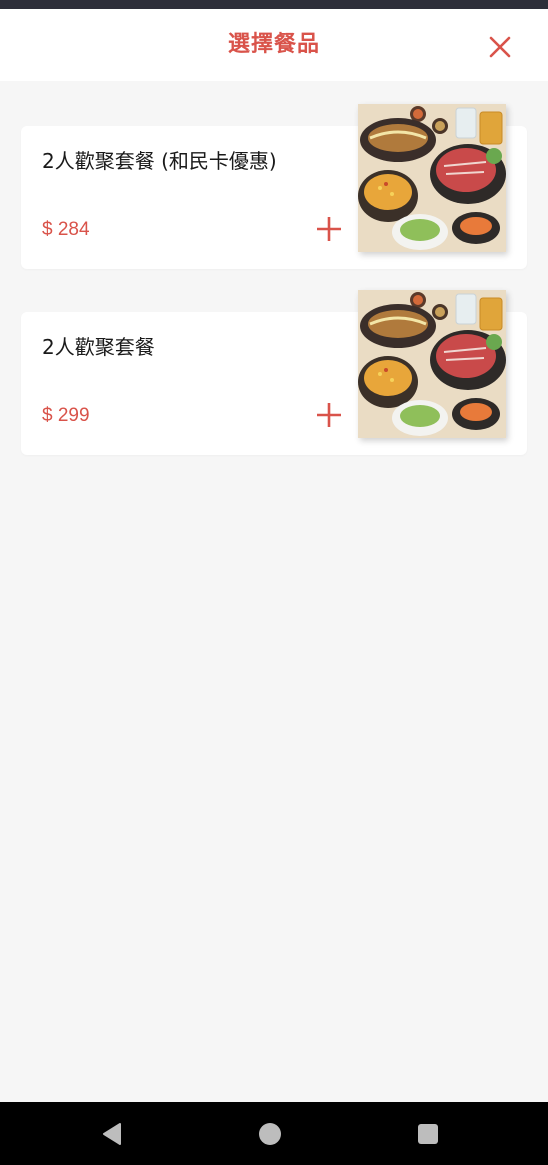 This screenshot has width=548, height=1165. I want to click on home-circle-icon, so click(270, 1134).